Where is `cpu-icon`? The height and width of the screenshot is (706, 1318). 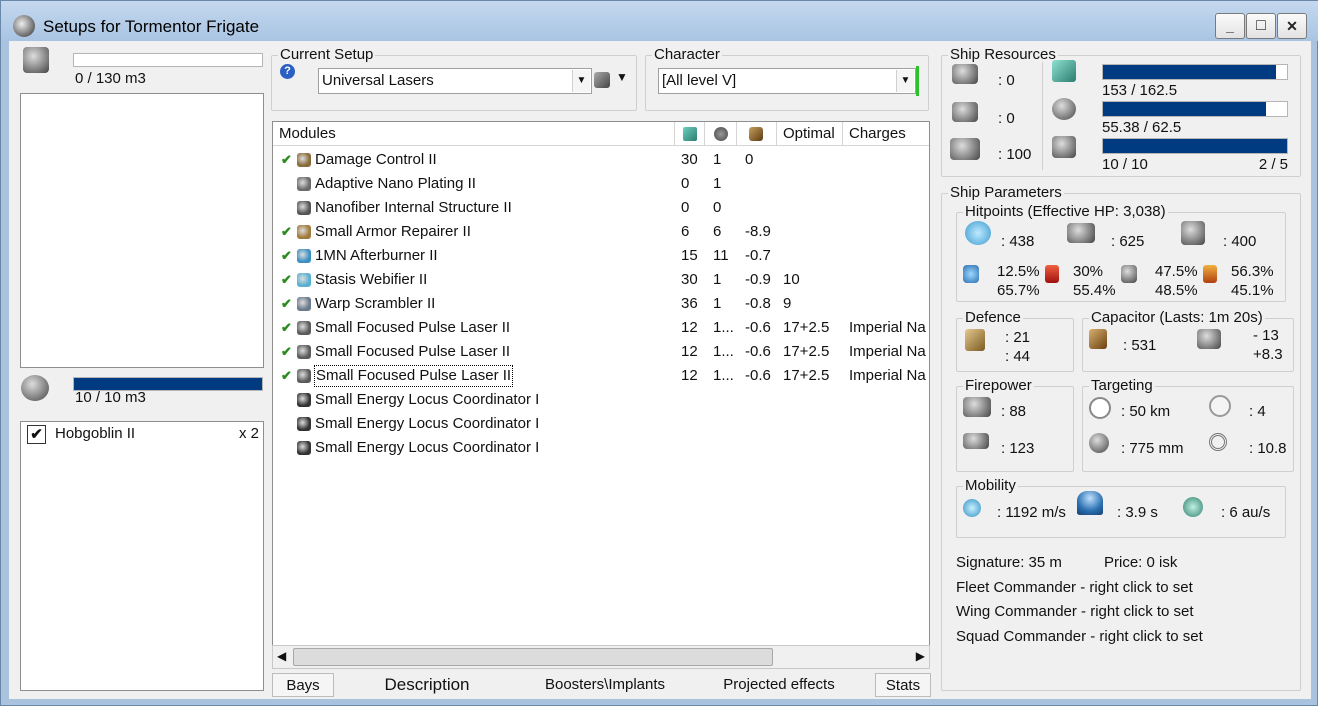 cpu-icon is located at coordinates (690, 134).